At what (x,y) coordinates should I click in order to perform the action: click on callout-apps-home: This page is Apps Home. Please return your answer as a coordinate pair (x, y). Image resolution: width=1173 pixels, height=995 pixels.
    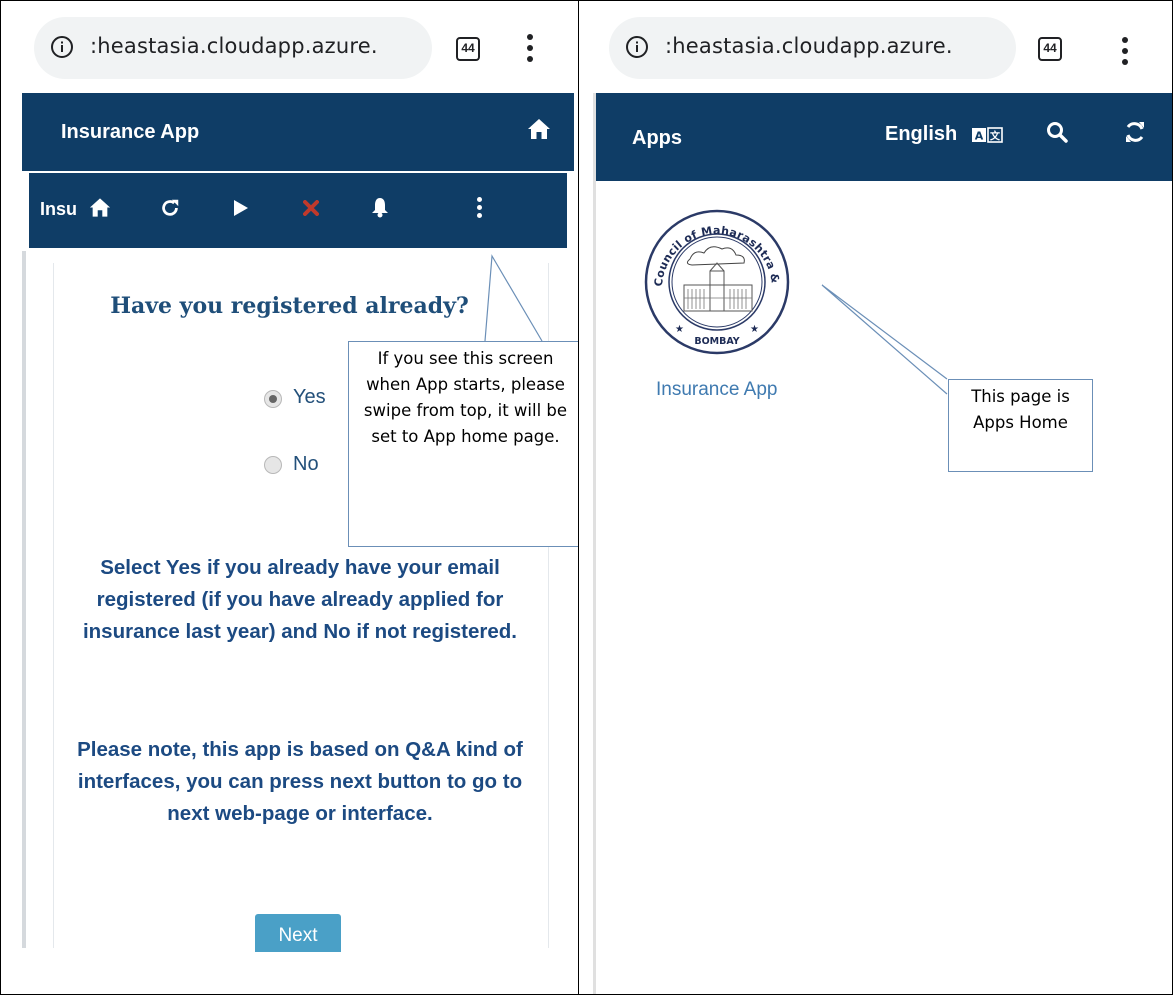
    Looking at the image, I should click on (1020, 425).